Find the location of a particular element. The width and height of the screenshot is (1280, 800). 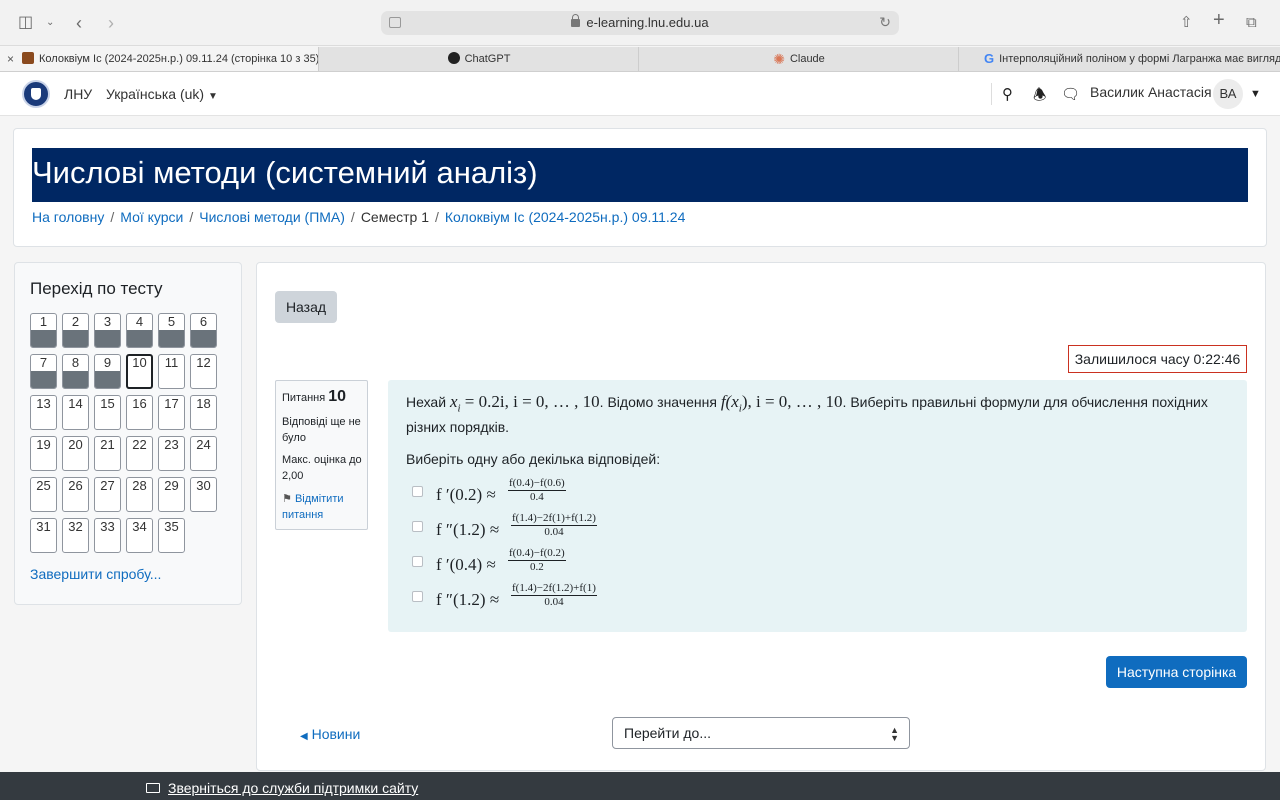

question-nav-button: 31 is located at coordinates (43, 535).